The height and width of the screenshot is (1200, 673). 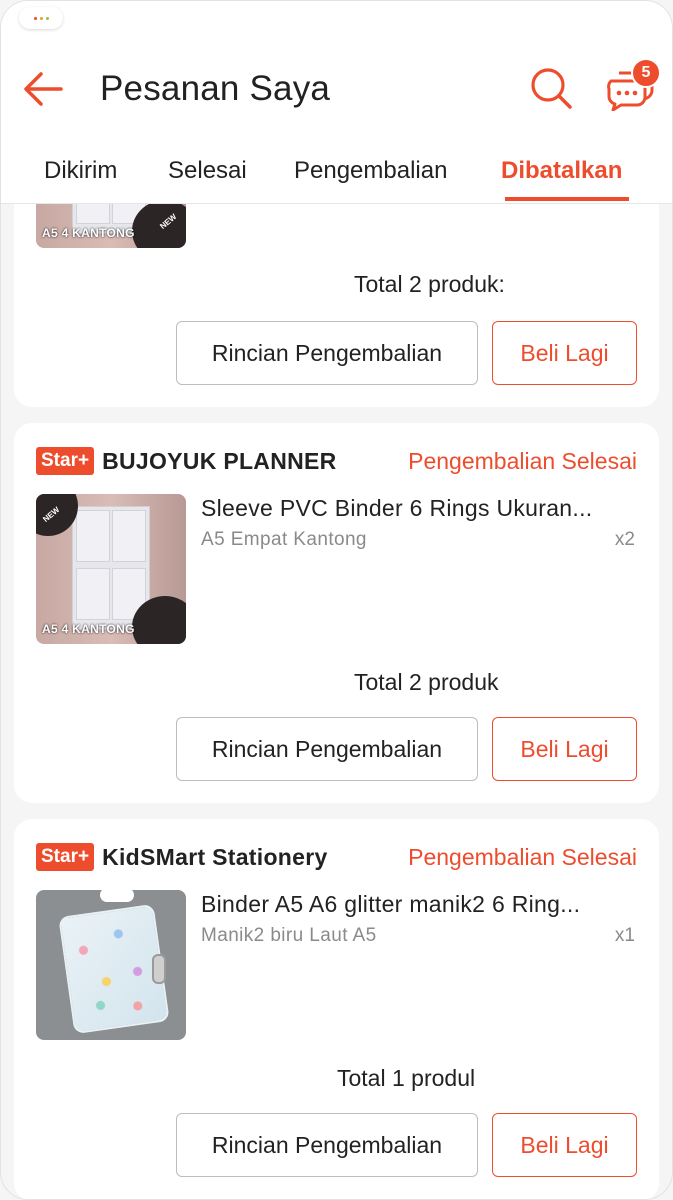 I want to click on product-variant: A5 Empat Kantong, so click(x=284, y=539).